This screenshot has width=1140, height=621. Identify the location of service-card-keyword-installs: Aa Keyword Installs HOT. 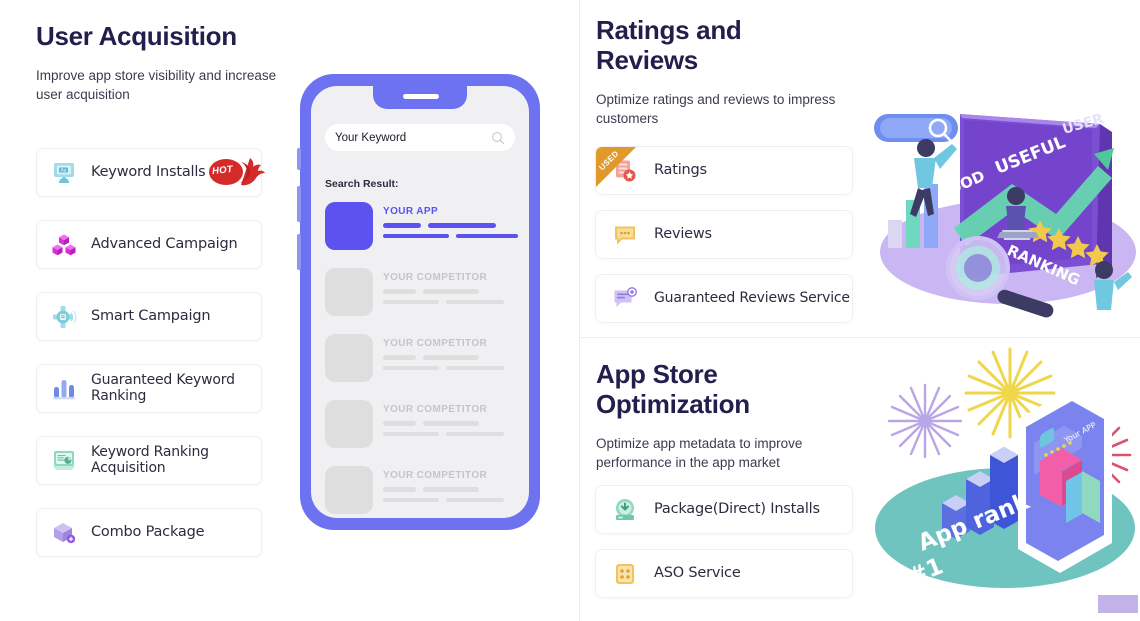
(150, 172).